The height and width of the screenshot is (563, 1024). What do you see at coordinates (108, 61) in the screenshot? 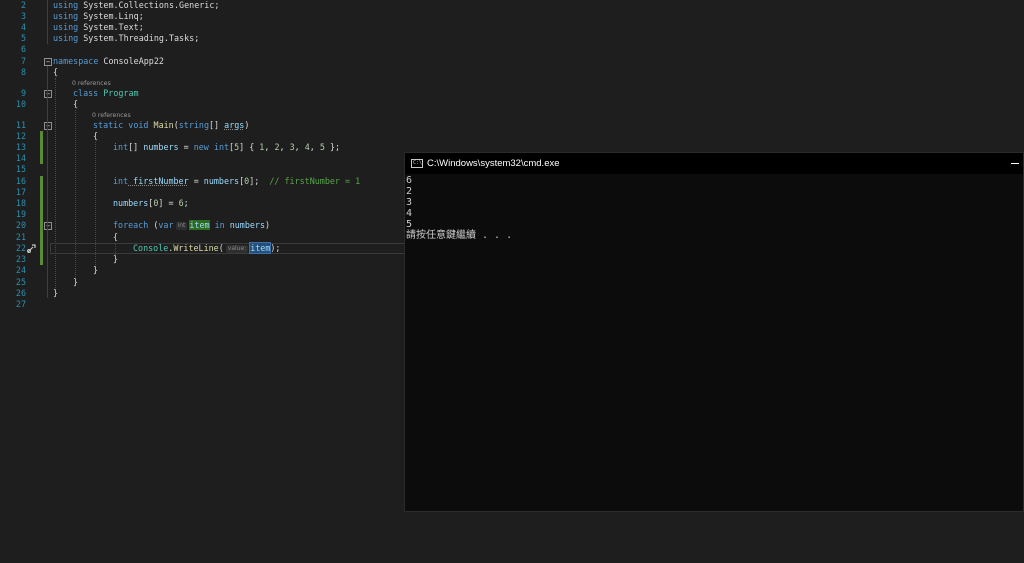
I see `code-line: namespace ConsoleApp22` at bounding box center [108, 61].